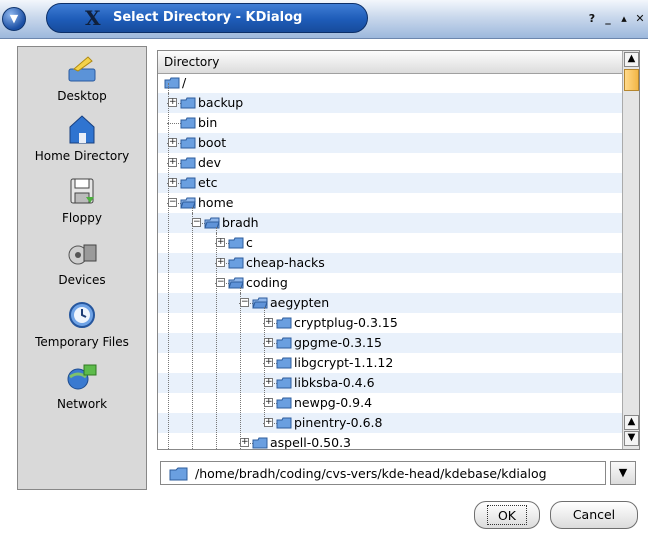 The height and width of the screenshot is (545, 648). What do you see at coordinates (82, 191) in the screenshot?
I see `floppy-icon` at bounding box center [82, 191].